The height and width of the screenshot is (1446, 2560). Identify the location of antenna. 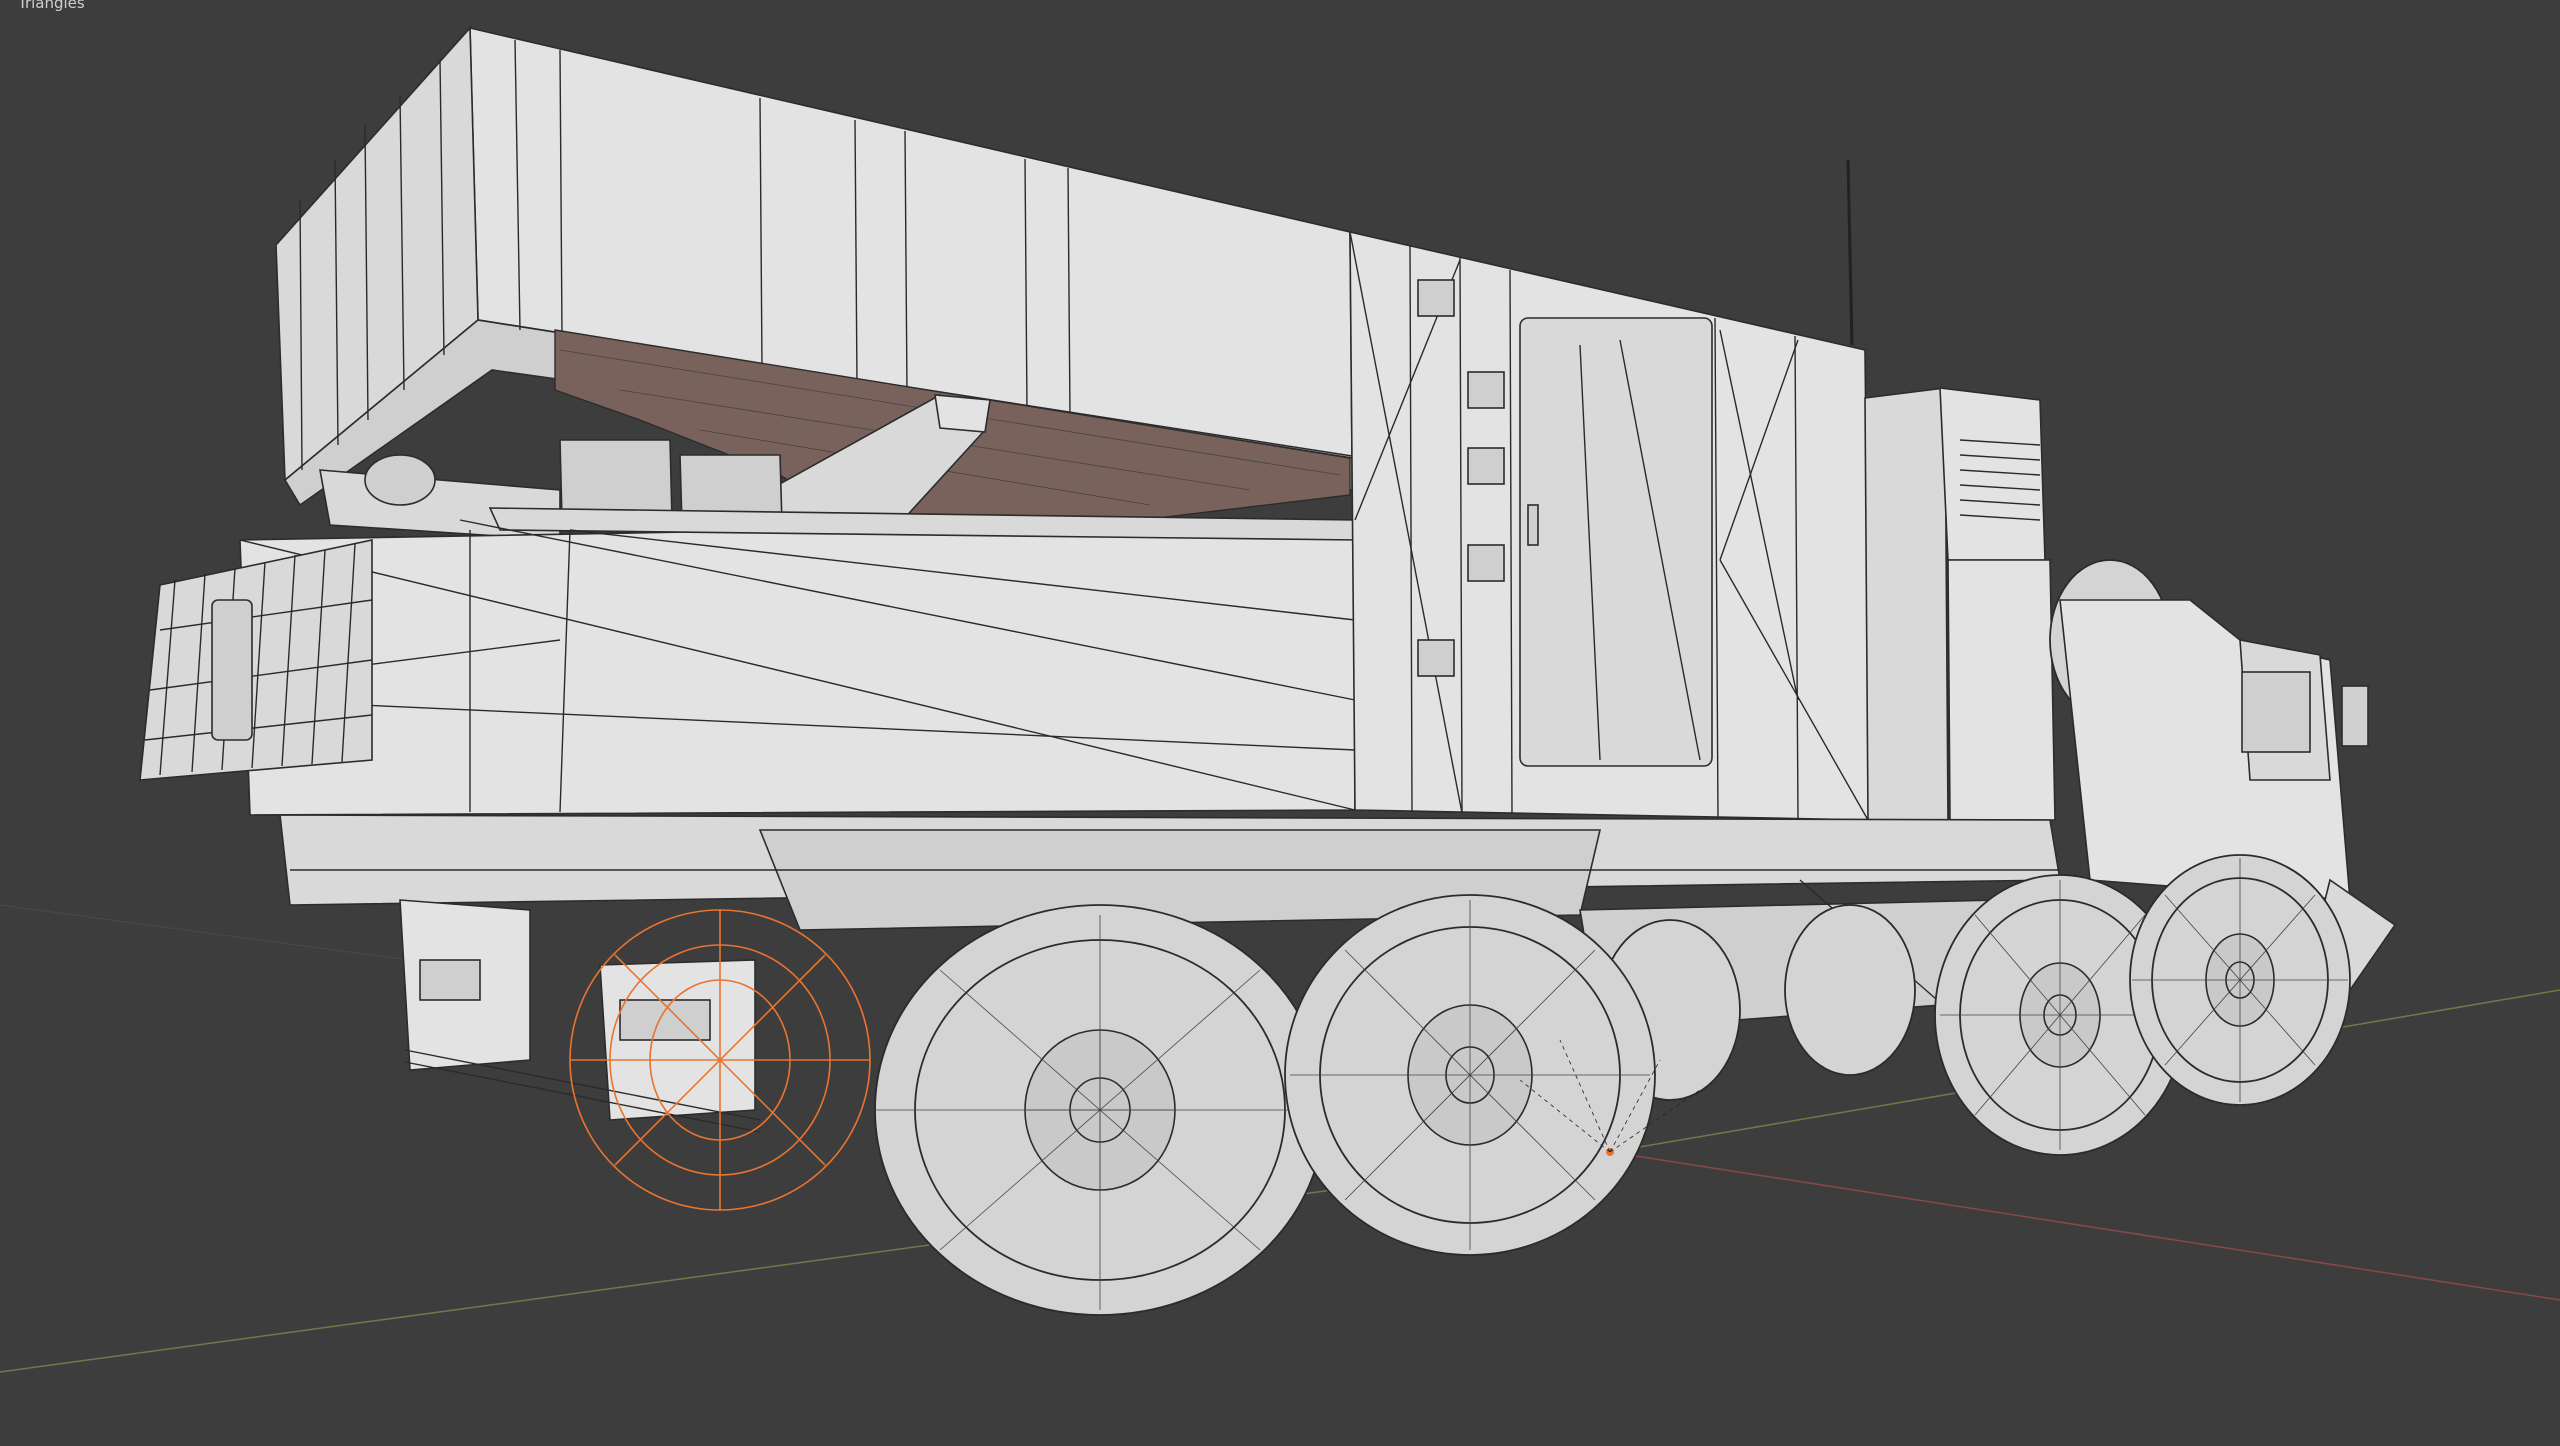
(1850, 252).